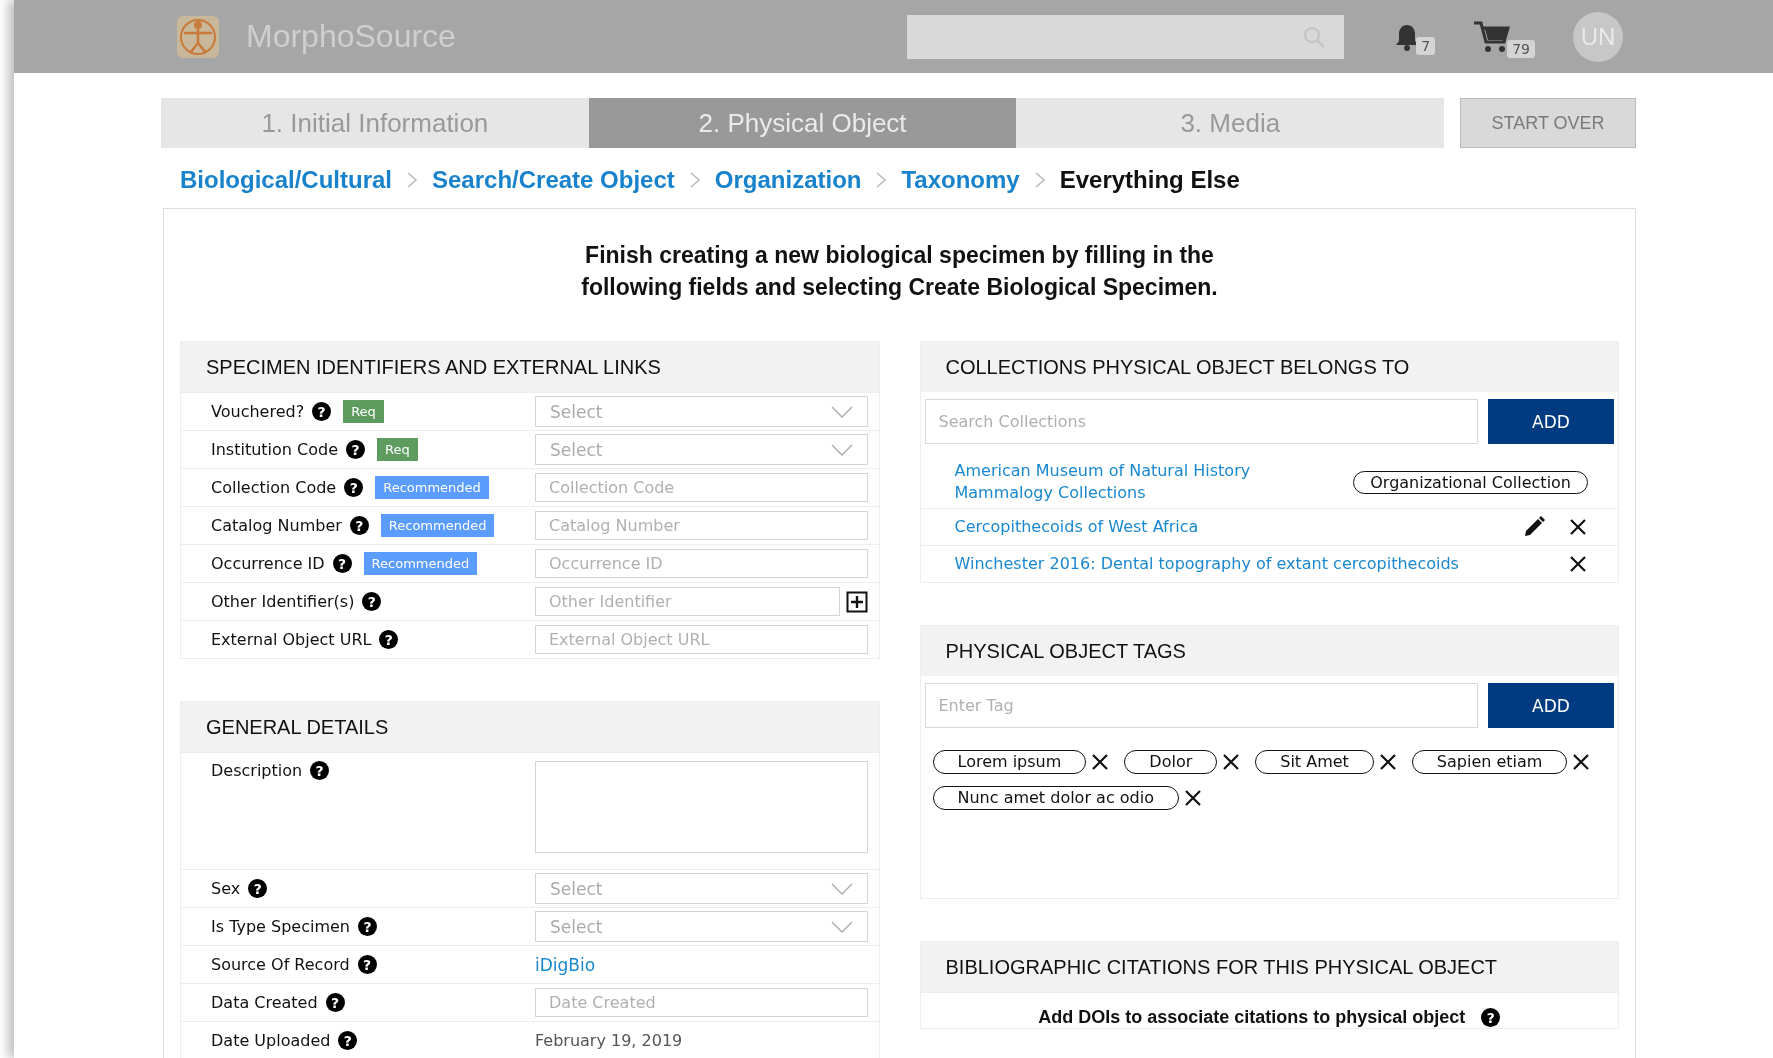  What do you see at coordinates (271, 1040) in the screenshot?
I see `field-label: Date Uploaded` at bounding box center [271, 1040].